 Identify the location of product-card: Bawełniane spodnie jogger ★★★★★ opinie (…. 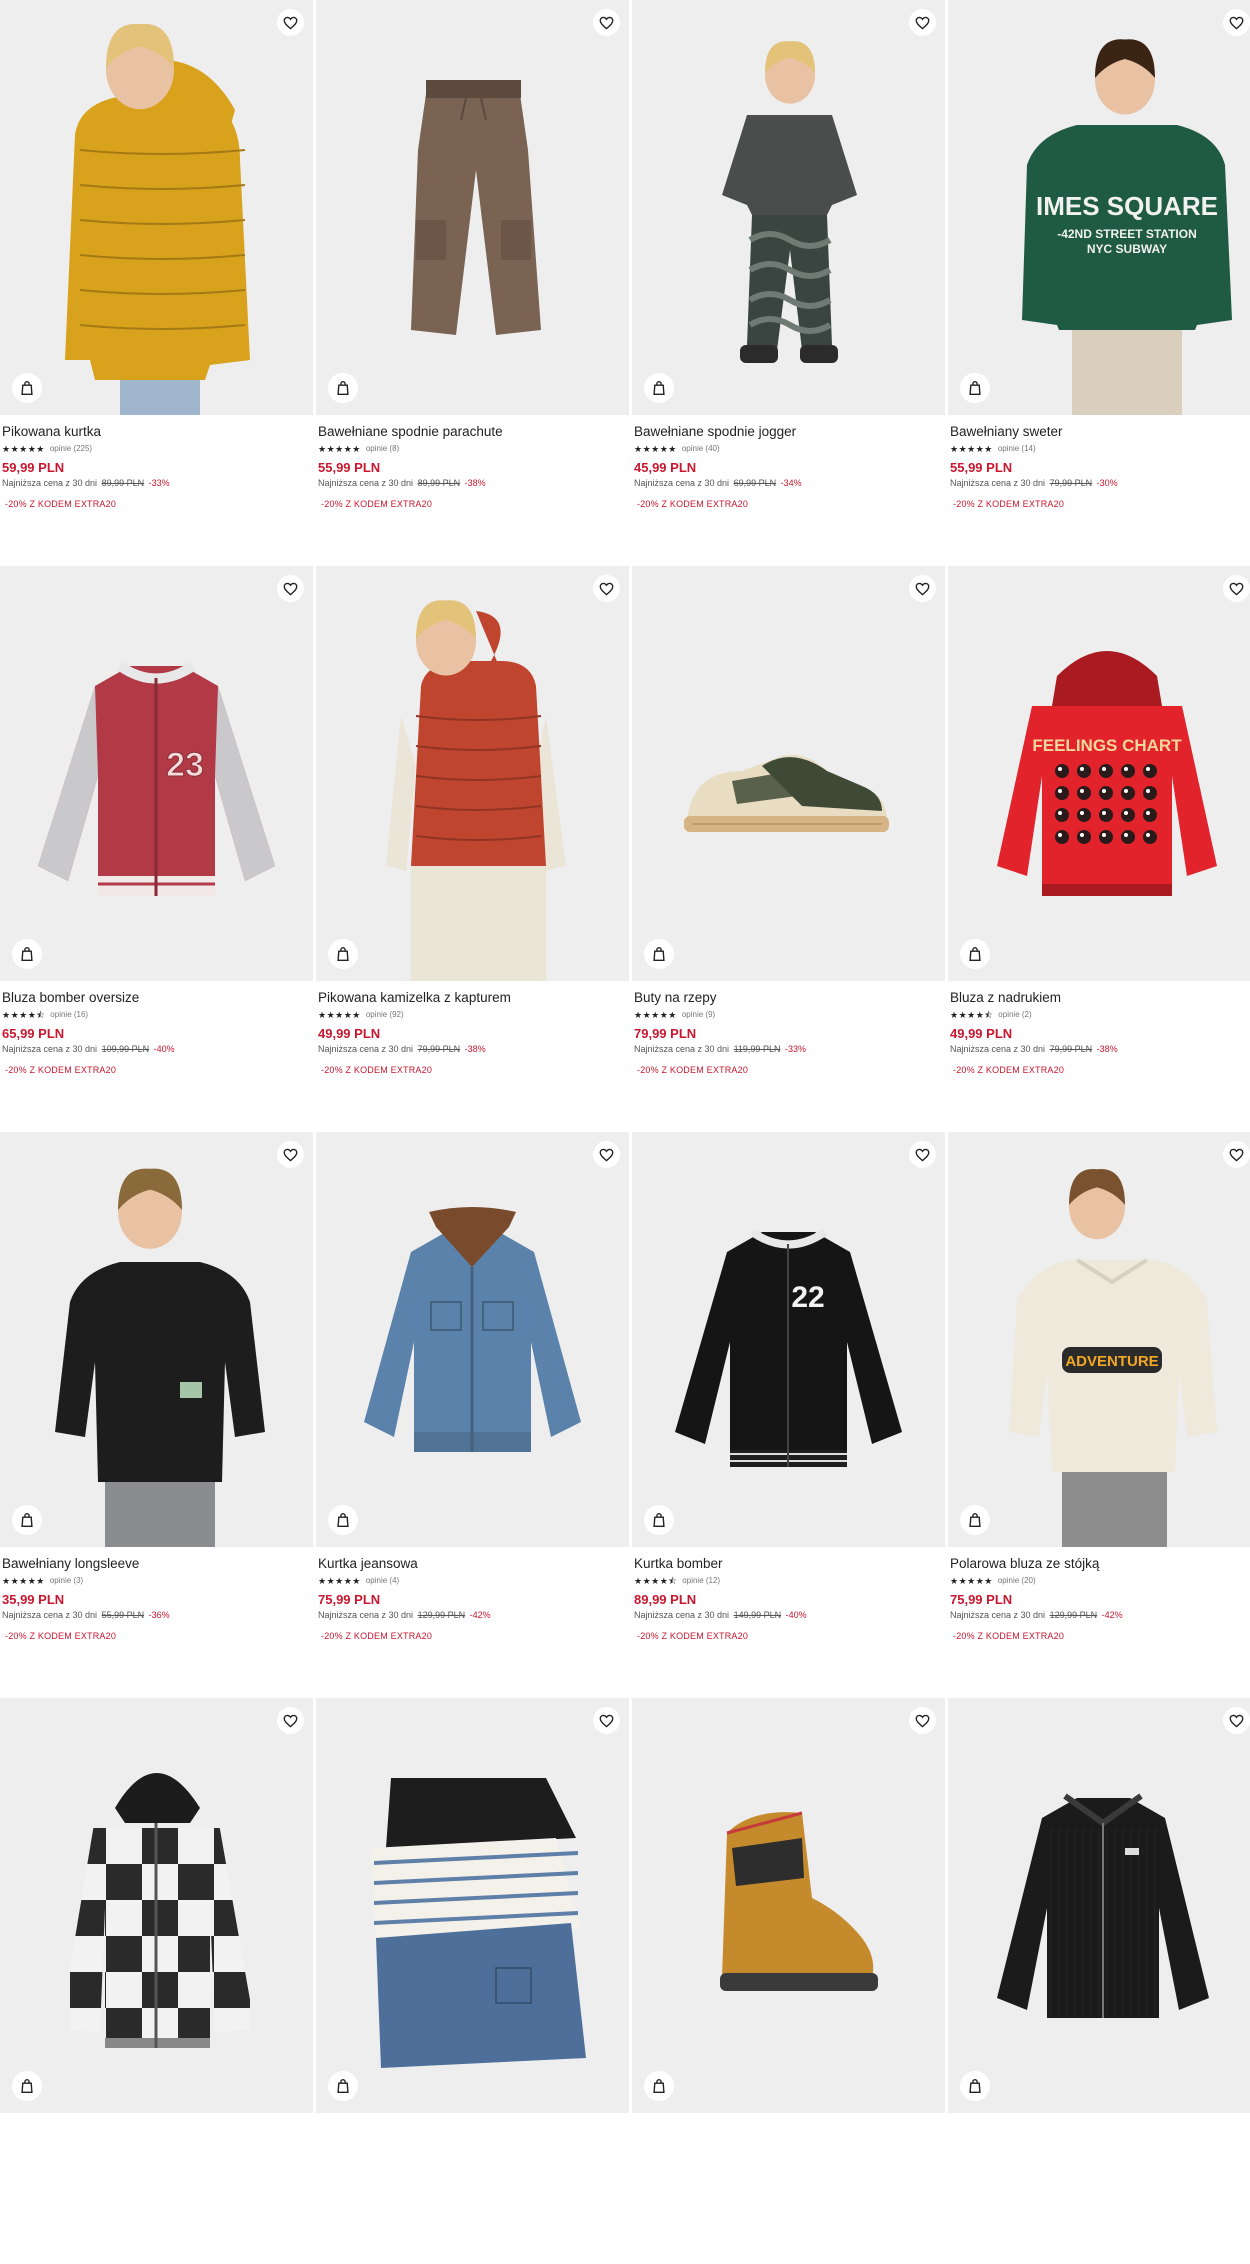
(788, 283).